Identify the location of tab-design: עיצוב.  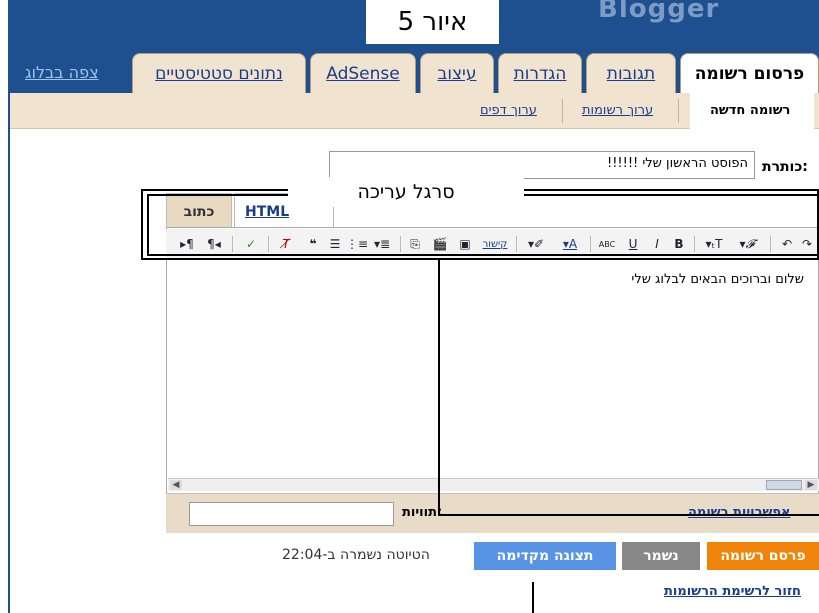
(457, 73).